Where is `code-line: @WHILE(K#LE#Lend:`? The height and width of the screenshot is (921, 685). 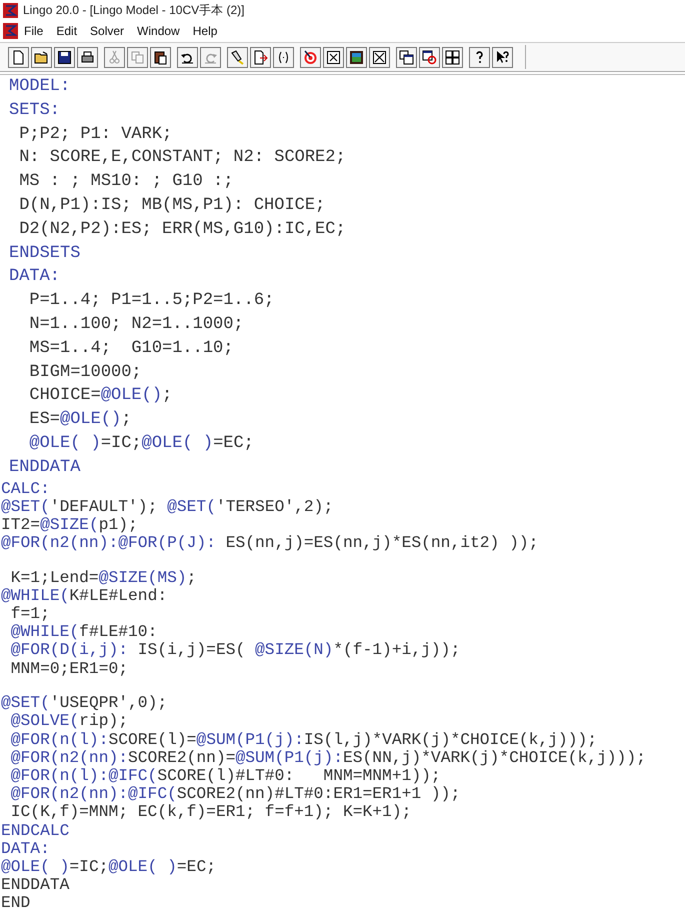 code-line: @WHILE(K#LE#Lend: is located at coordinates (84, 596).